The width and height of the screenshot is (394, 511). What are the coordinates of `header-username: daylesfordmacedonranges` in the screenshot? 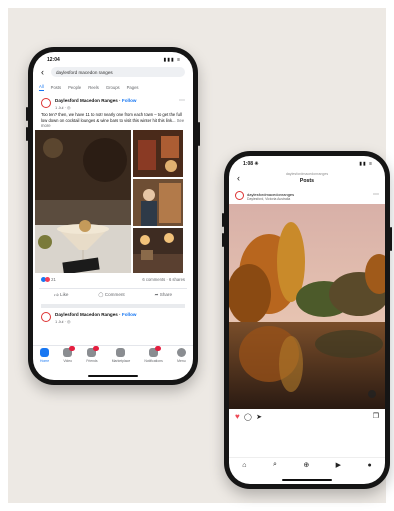 It's located at (307, 174).